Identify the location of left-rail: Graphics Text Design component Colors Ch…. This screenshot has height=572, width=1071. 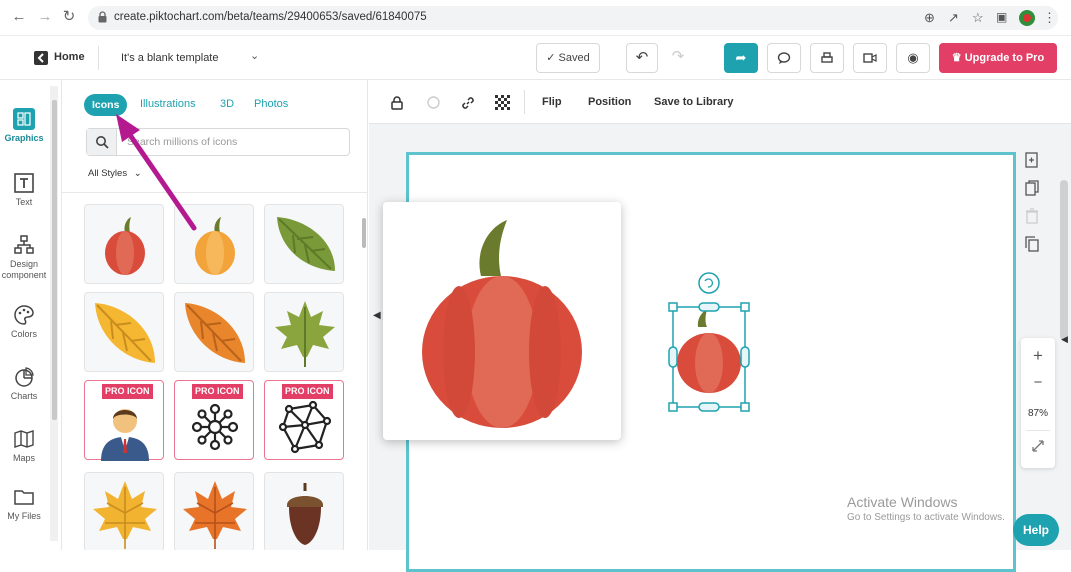
(31, 315).